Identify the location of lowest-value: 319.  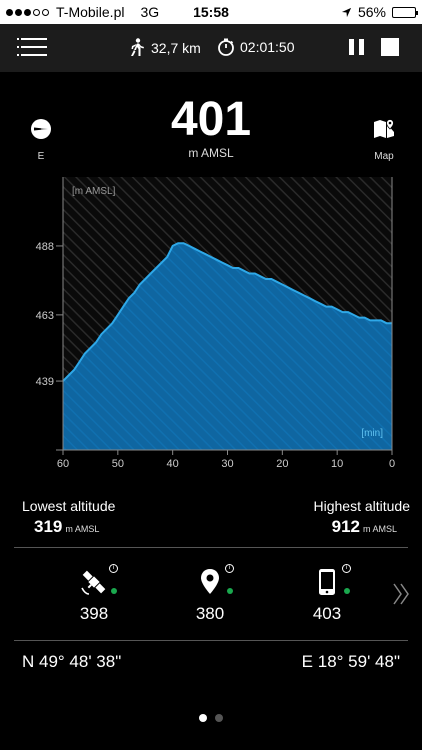
(48, 526).